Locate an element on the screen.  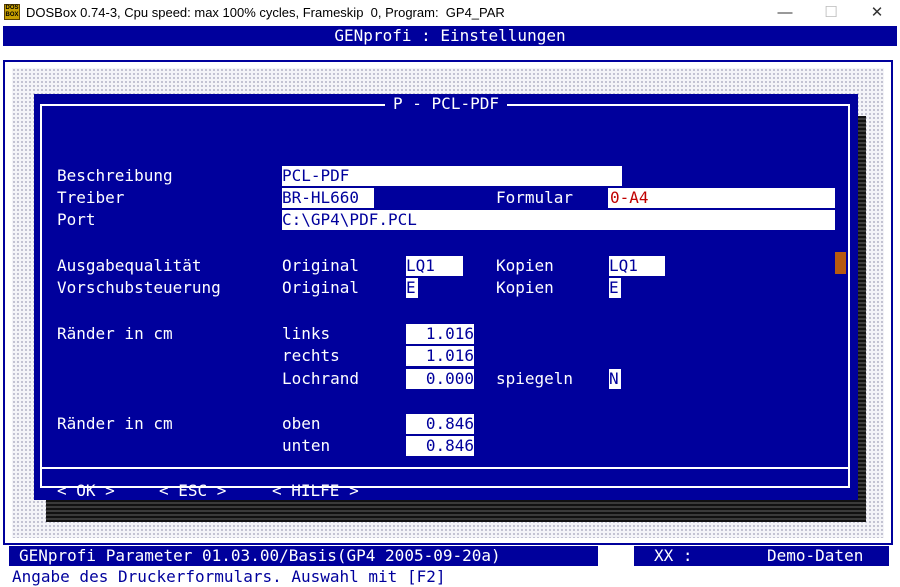
ok-button: < OK > is located at coordinates (86, 491).